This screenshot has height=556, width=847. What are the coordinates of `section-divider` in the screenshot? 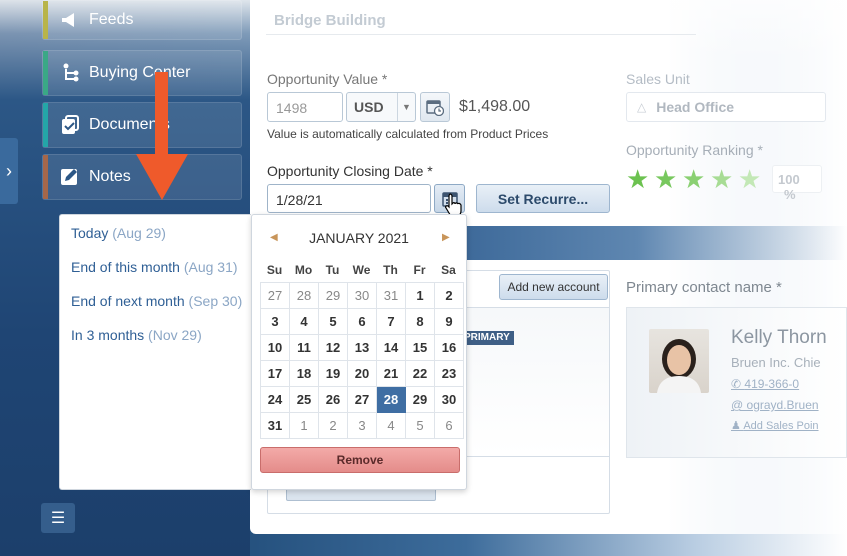 It's located at (481, 34).